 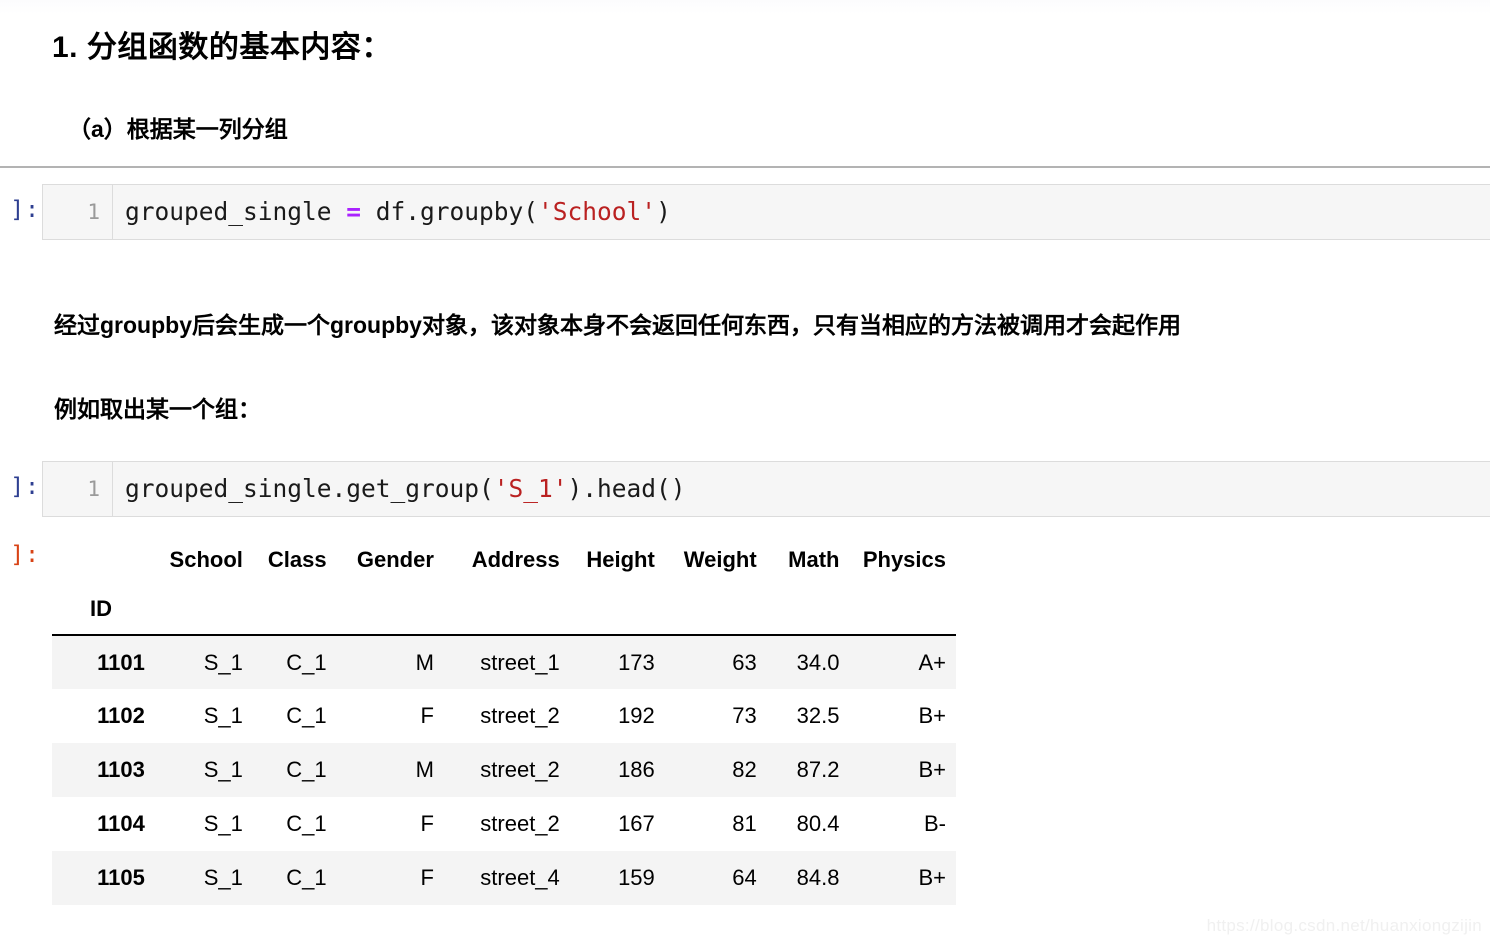 What do you see at coordinates (222, 47) in the screenshot?
I see `page-title: 1. 分组函数的基本内容：` at bounding box center [222, 47].